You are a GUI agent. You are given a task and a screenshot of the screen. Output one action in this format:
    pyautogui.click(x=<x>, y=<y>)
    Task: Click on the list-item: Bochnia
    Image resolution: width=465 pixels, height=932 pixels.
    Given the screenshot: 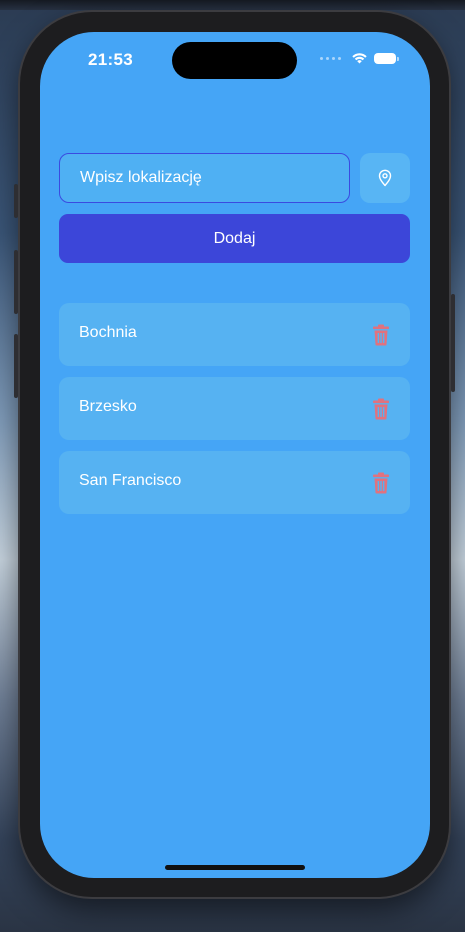 What is the action you would take?
    pyautogui.click(x=234, y=334)
    